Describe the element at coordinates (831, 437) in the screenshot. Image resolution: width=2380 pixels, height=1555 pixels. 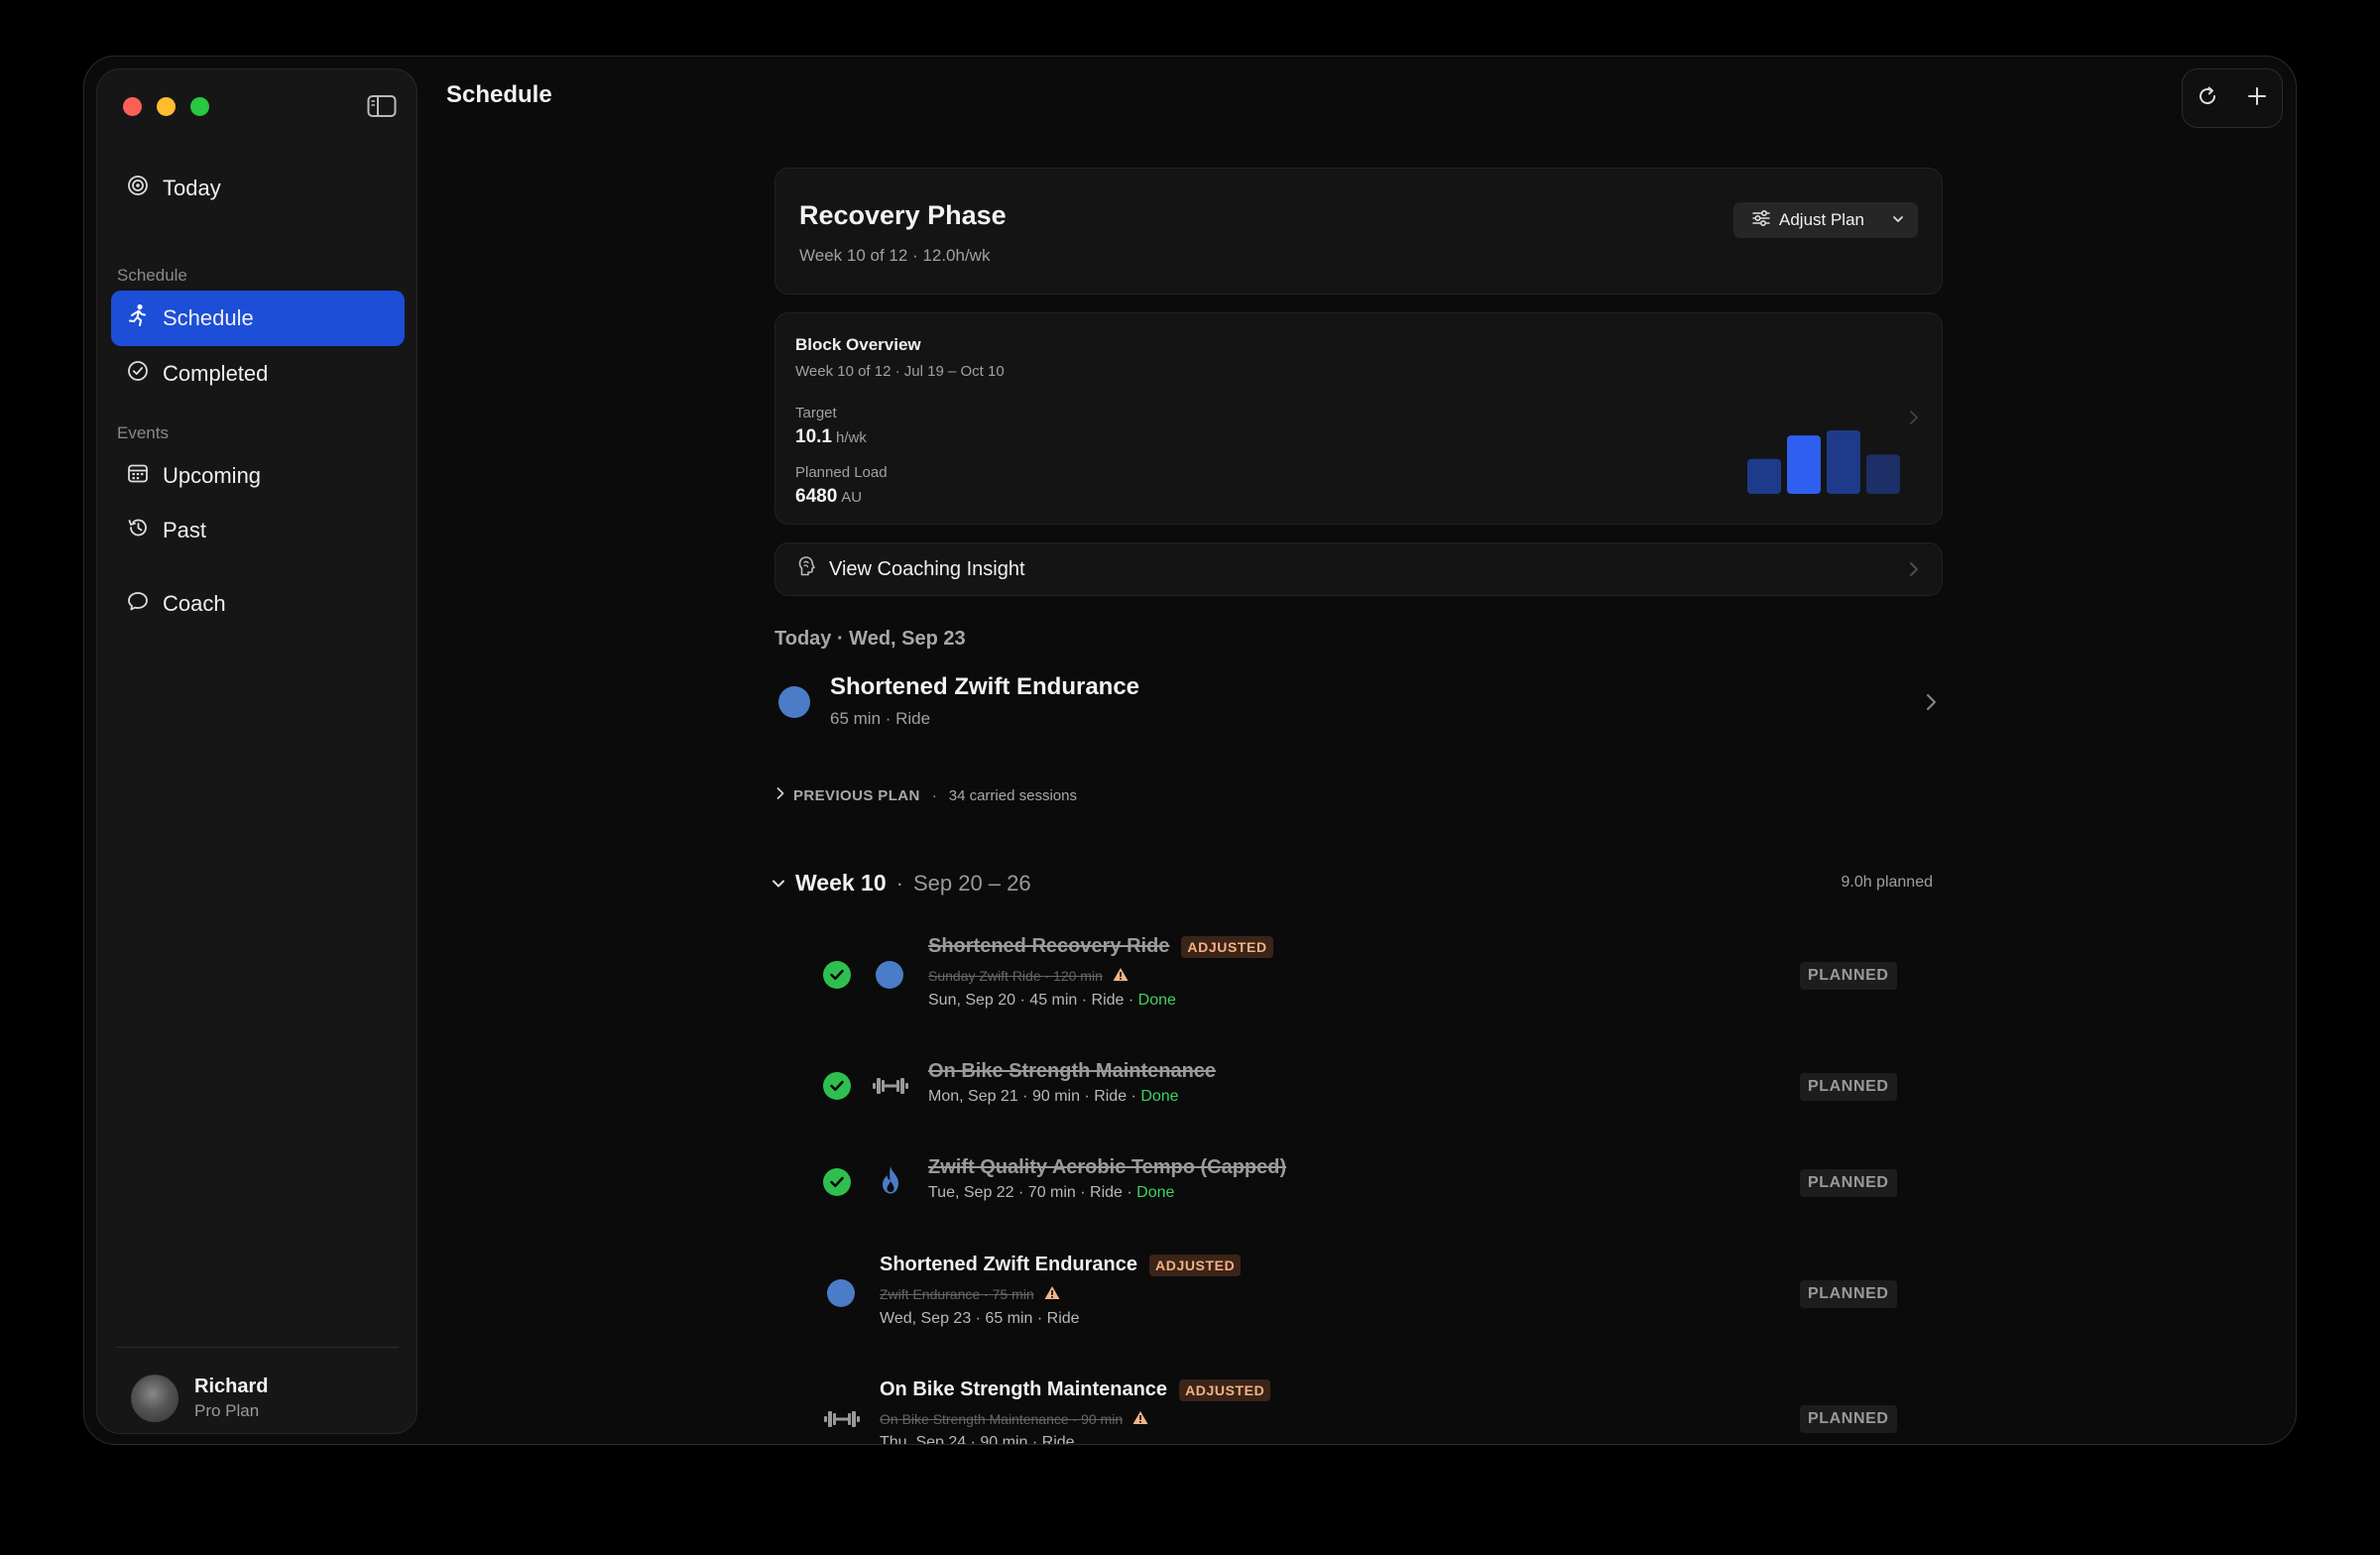
I see `target-value: 10.1 h/wk` at that location.